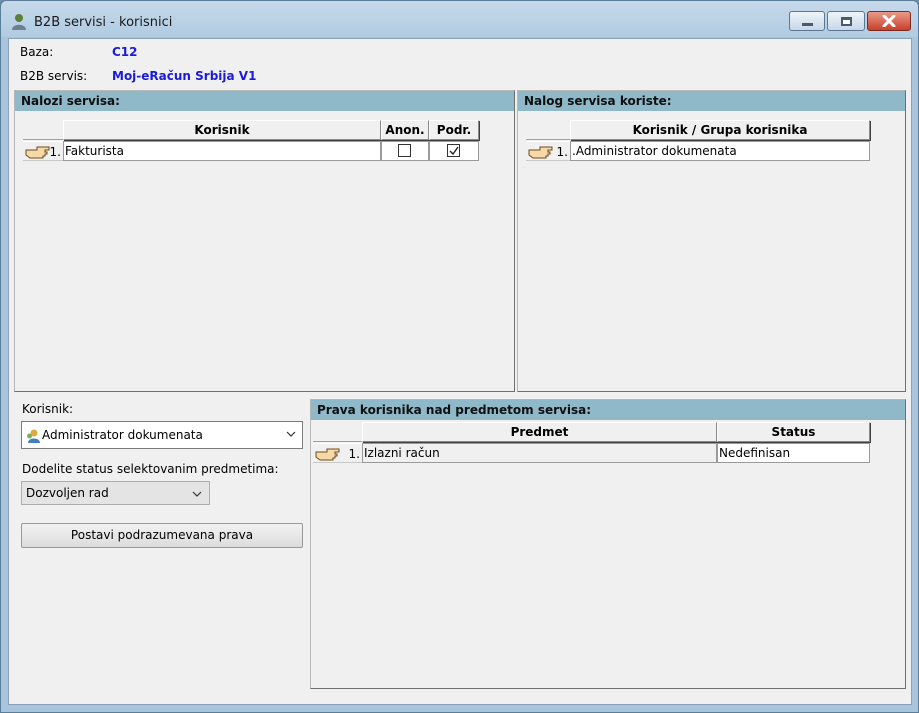 This screenshot has width=919, height=713. I want to click on cell-anon, so click(405, 151).